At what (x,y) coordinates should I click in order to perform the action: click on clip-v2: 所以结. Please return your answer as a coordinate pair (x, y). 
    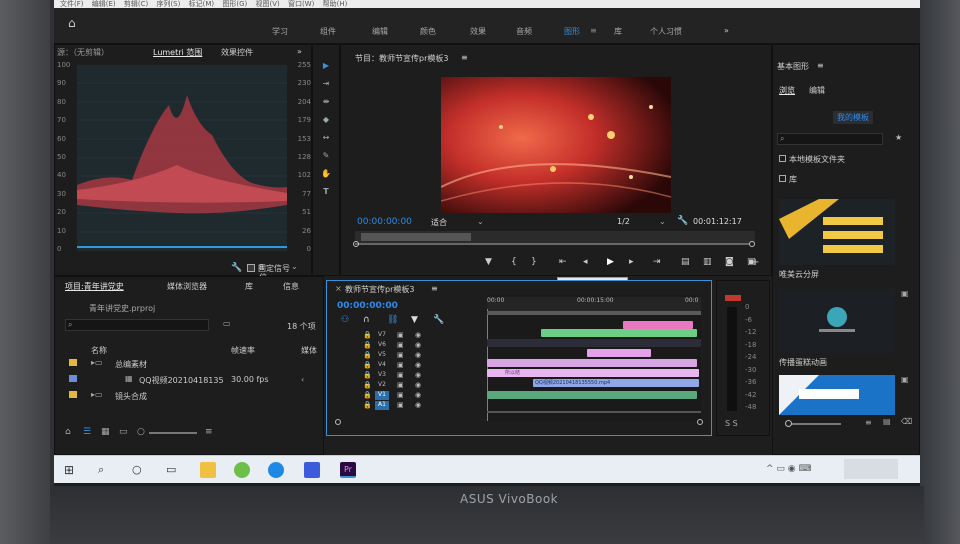
    Looking at the image, I should click on (593, 373).